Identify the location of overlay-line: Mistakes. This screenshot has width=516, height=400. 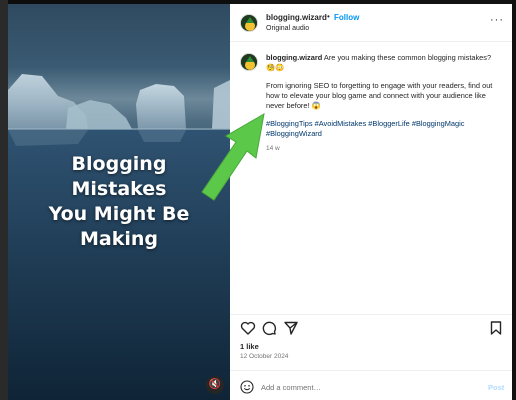
(119, 189).